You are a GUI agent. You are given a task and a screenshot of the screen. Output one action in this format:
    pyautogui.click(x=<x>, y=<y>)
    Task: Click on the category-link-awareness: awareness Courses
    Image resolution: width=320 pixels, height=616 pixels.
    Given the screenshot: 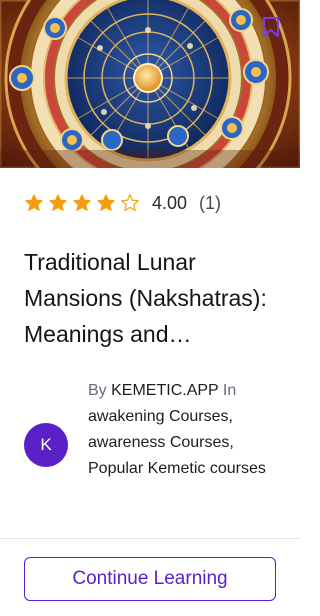 What is the action you would take?
    pyautogui.click(x=158, y=442)
    